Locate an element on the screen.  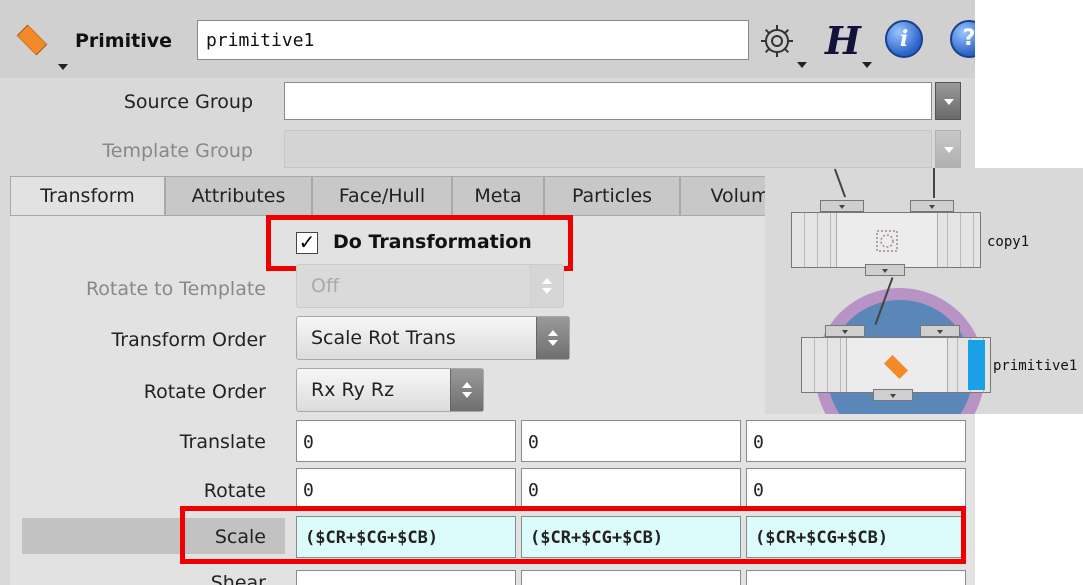
gear-icon is located at coordinates (777, 41).